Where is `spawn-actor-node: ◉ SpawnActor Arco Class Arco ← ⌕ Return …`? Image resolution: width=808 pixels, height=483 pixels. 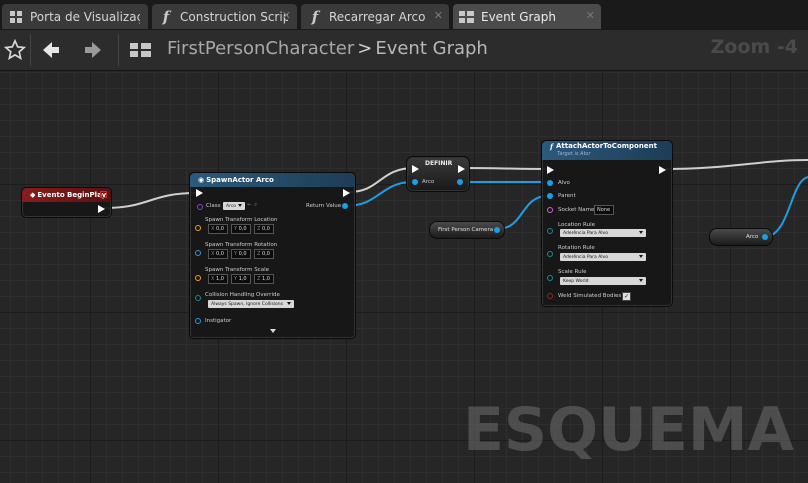
spawn-actor-node: ◉ SpawnActor Arco Class Arco ← ⌕ Return … is located at coordinates (272, 255).